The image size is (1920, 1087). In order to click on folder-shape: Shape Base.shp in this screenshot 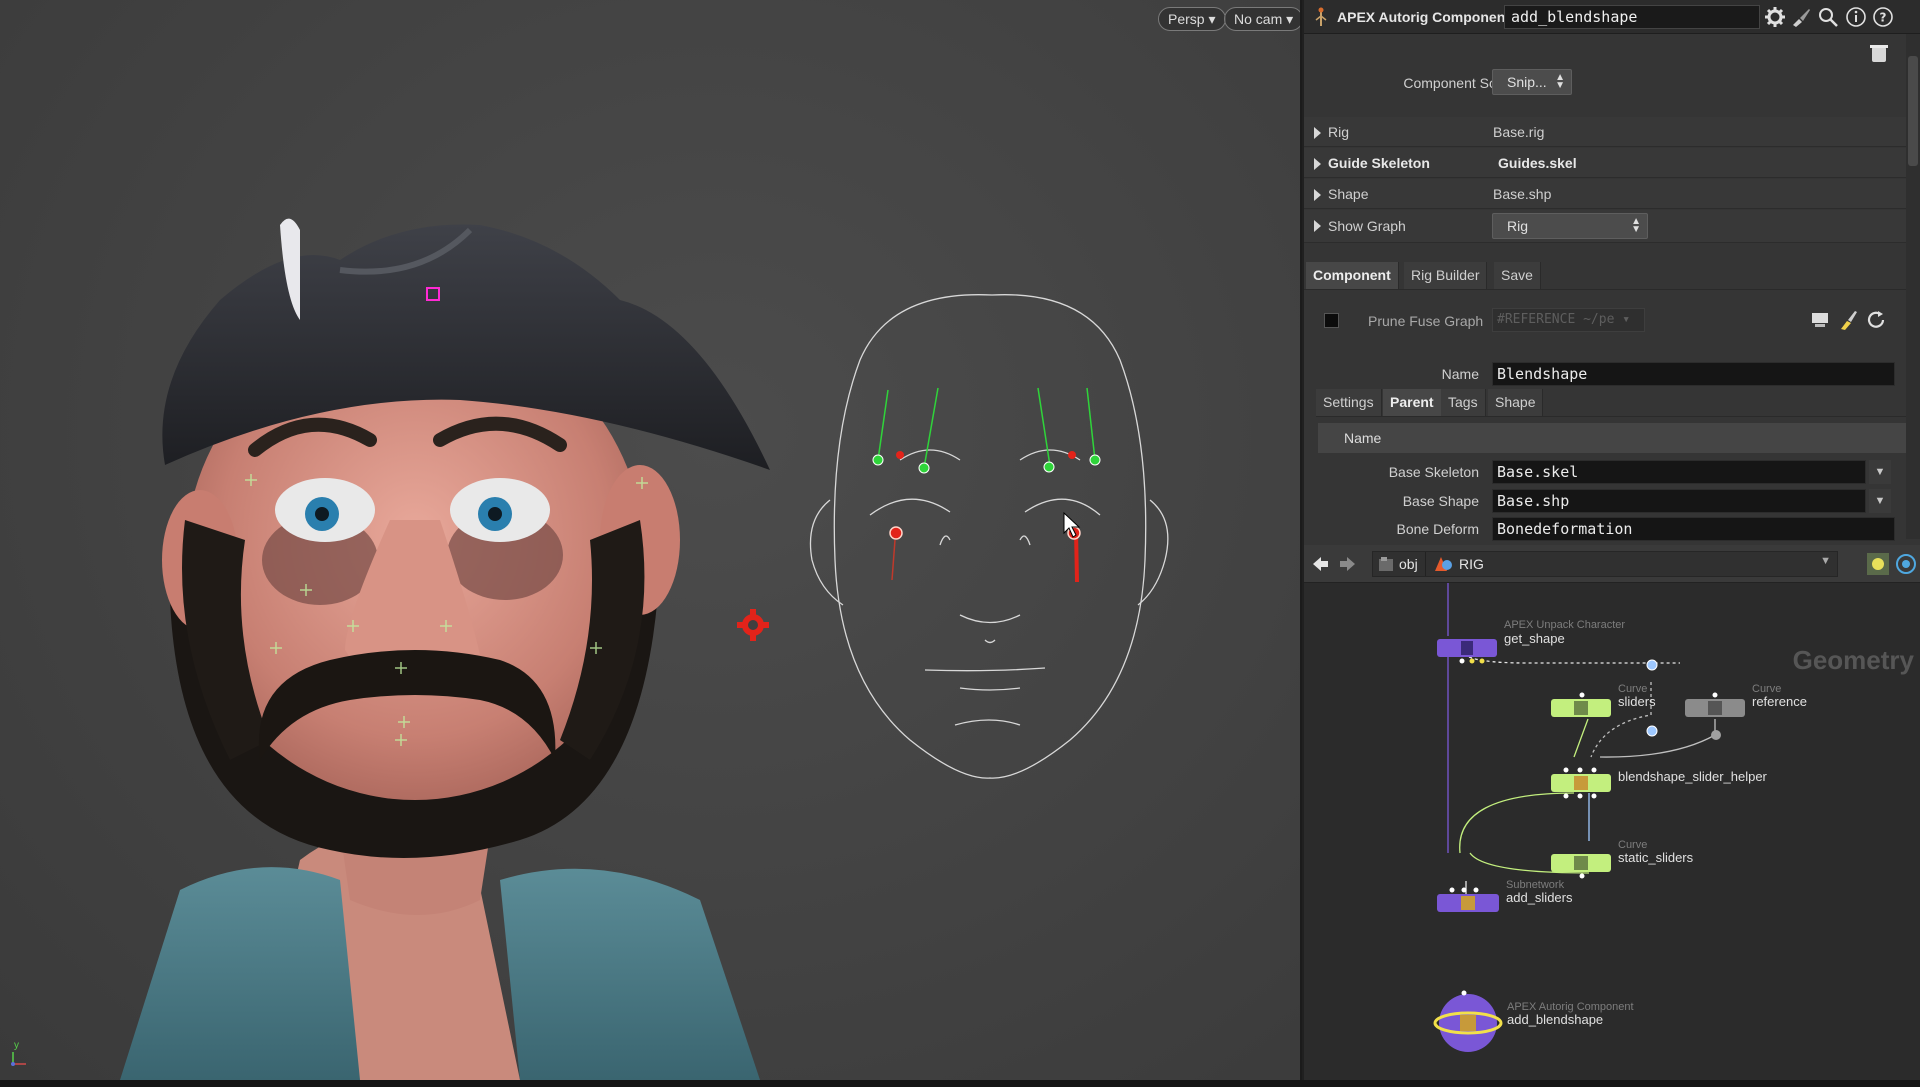, I will do `click(1605, 194)`.